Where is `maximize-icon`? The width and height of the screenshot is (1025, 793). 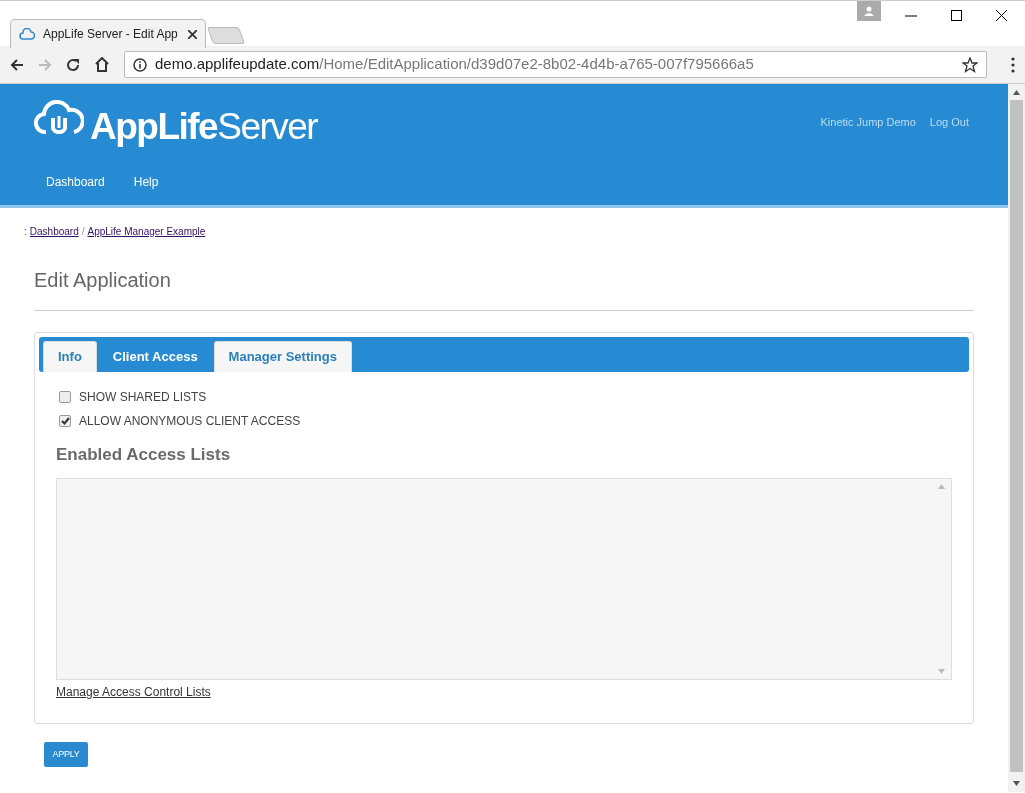
maximize-icon is located at coordinates (956, 15).